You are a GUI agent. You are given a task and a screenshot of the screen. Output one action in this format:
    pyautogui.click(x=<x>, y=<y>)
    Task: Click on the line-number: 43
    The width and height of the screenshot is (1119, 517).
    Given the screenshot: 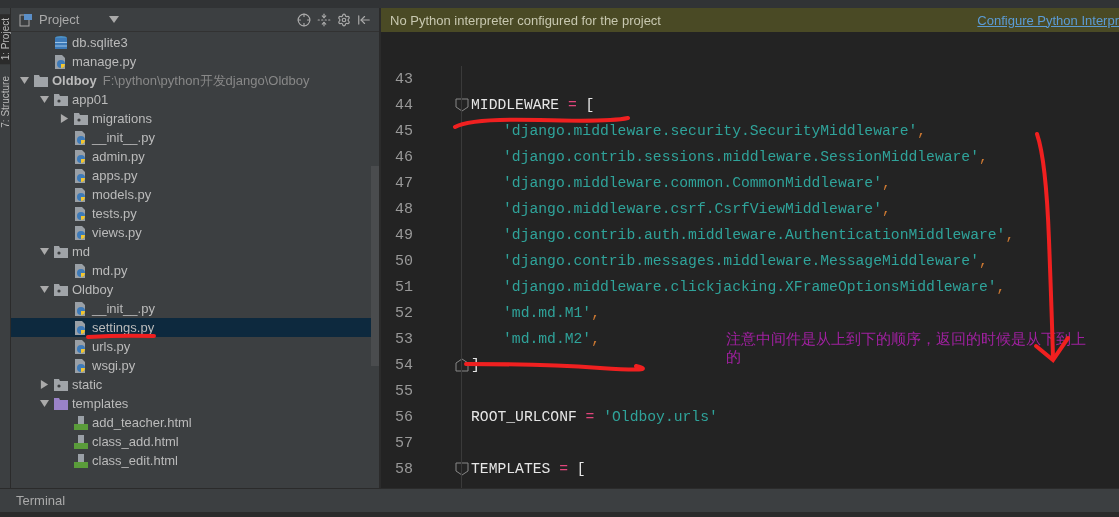 What is the action you would take?
    pyautogui.click(x=403, y=79)
    